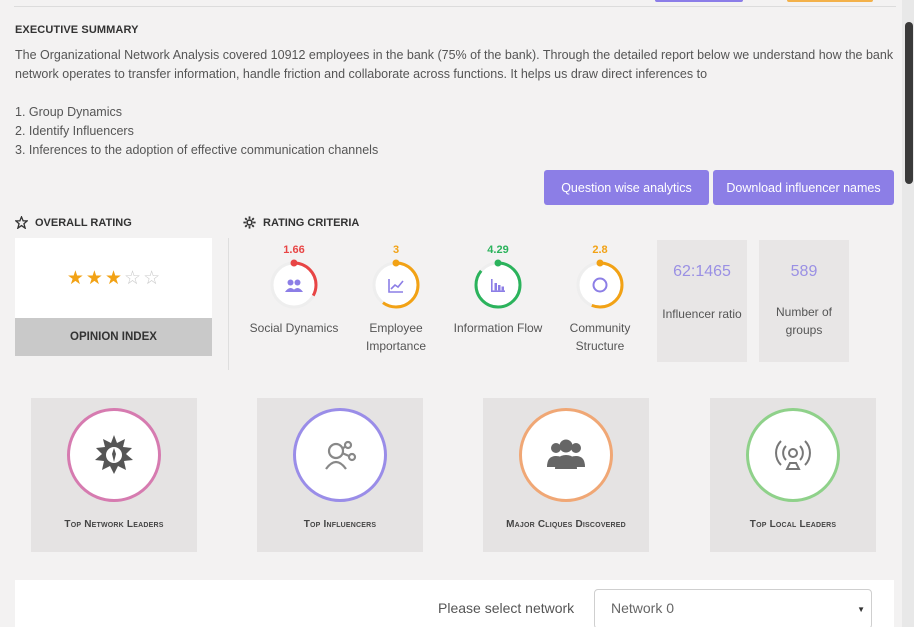 Image resolution: width=914 pixels, height=627 pixels. I want to click on criteria-social-dynamics: 1.66 Social Dynamics, so click(294, 290).